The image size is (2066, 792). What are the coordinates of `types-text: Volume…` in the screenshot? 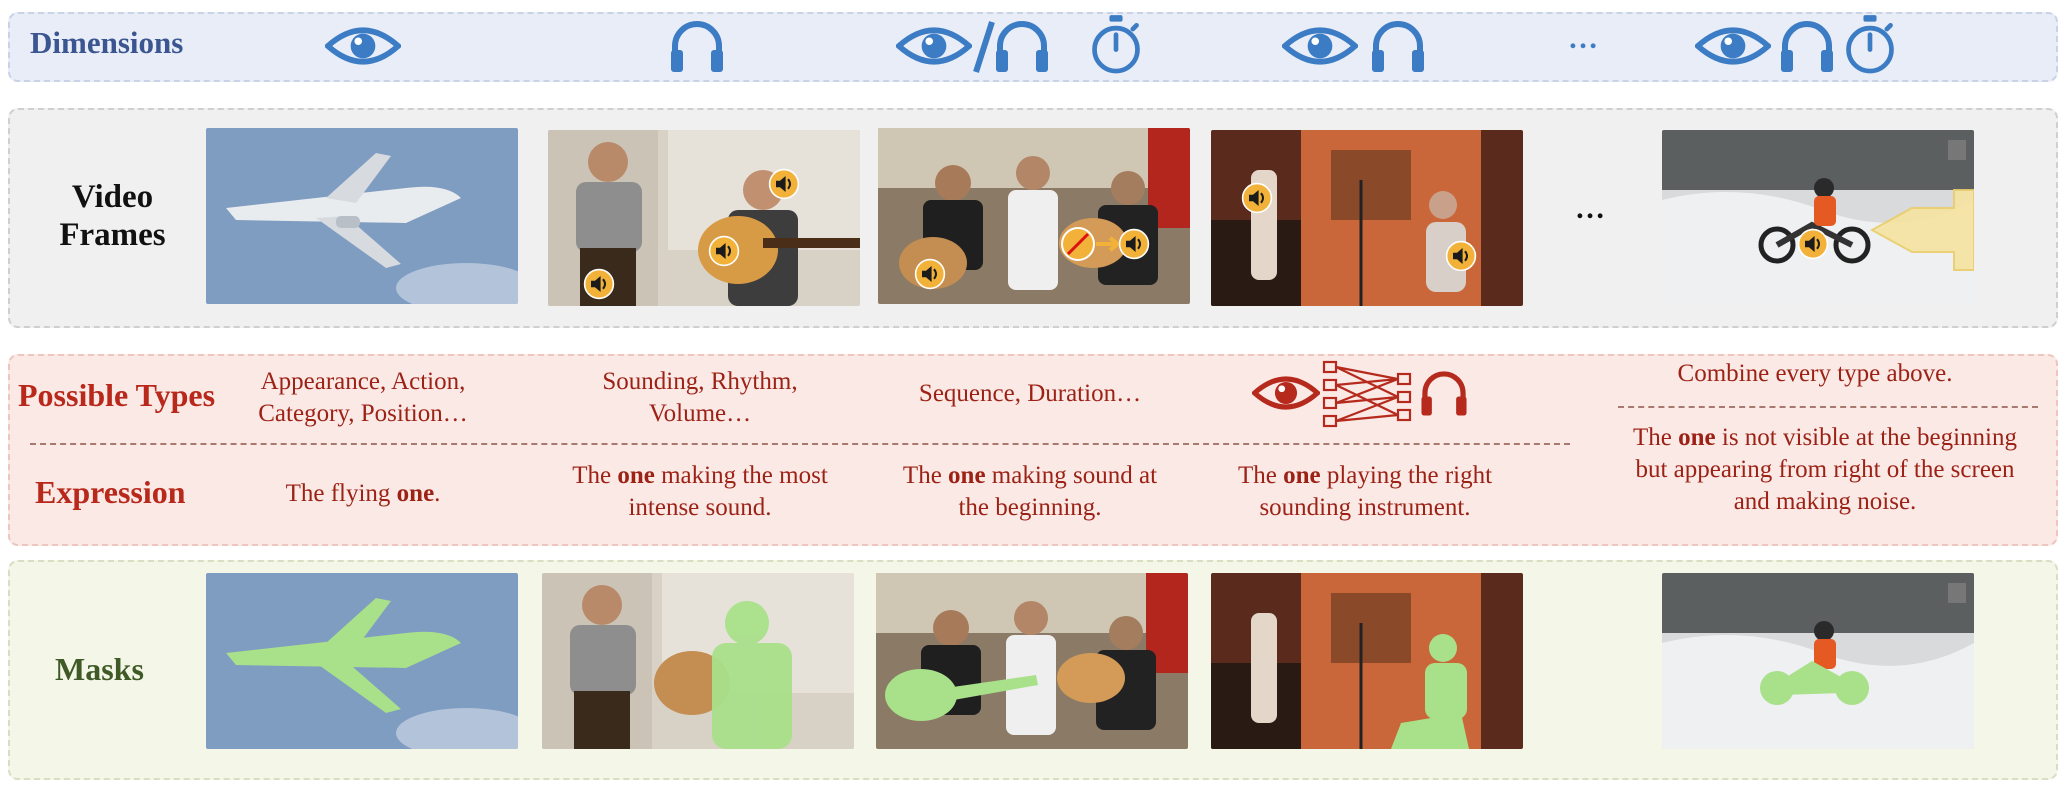 It's located at (700, 413).